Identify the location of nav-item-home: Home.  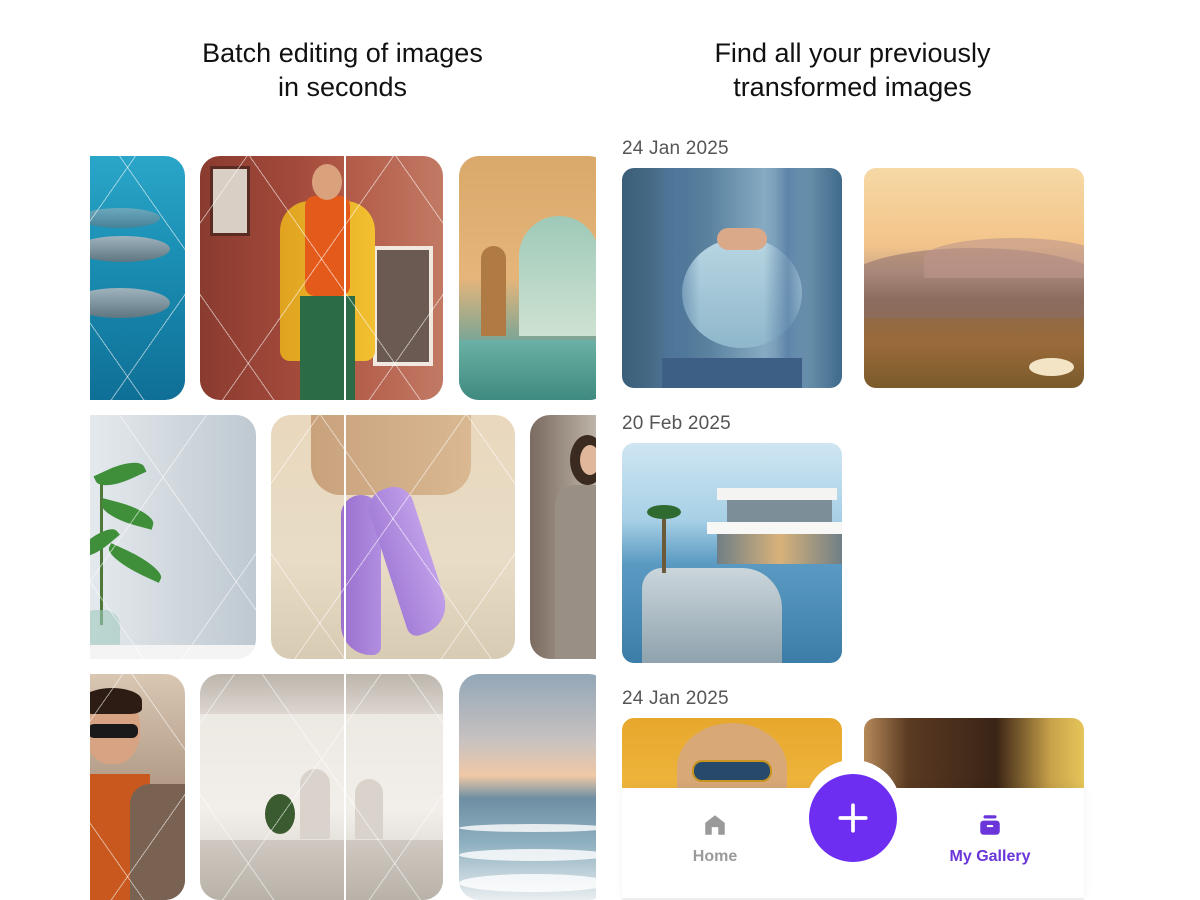
(715, 839).